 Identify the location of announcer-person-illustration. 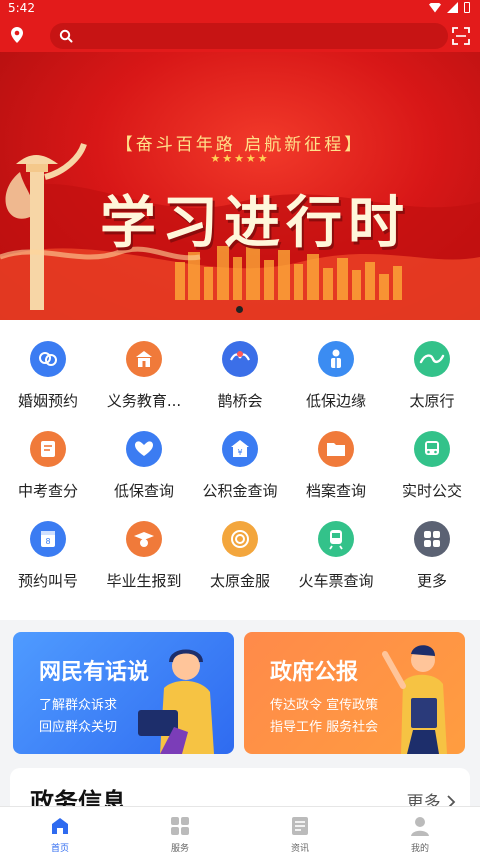
(414, 699).